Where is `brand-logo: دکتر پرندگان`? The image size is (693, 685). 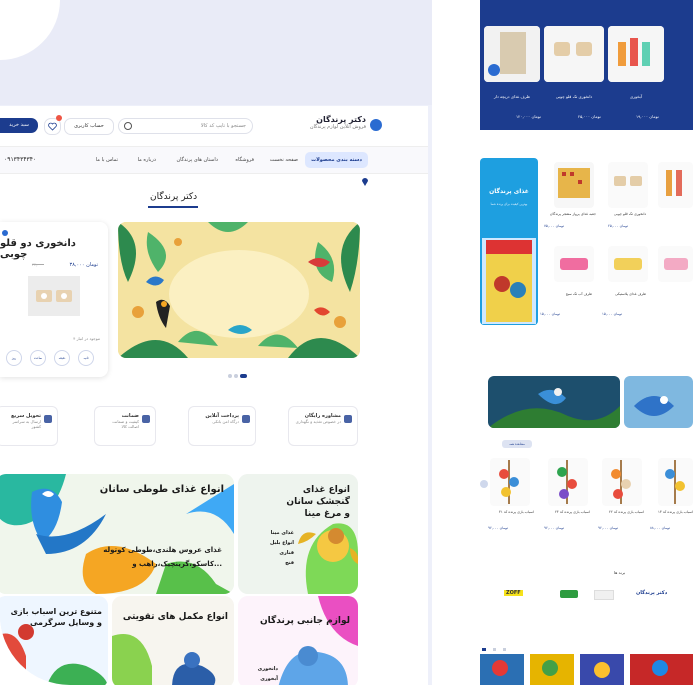
brand-logo: دکتر پرندگان is located at coordinates (651, 593).